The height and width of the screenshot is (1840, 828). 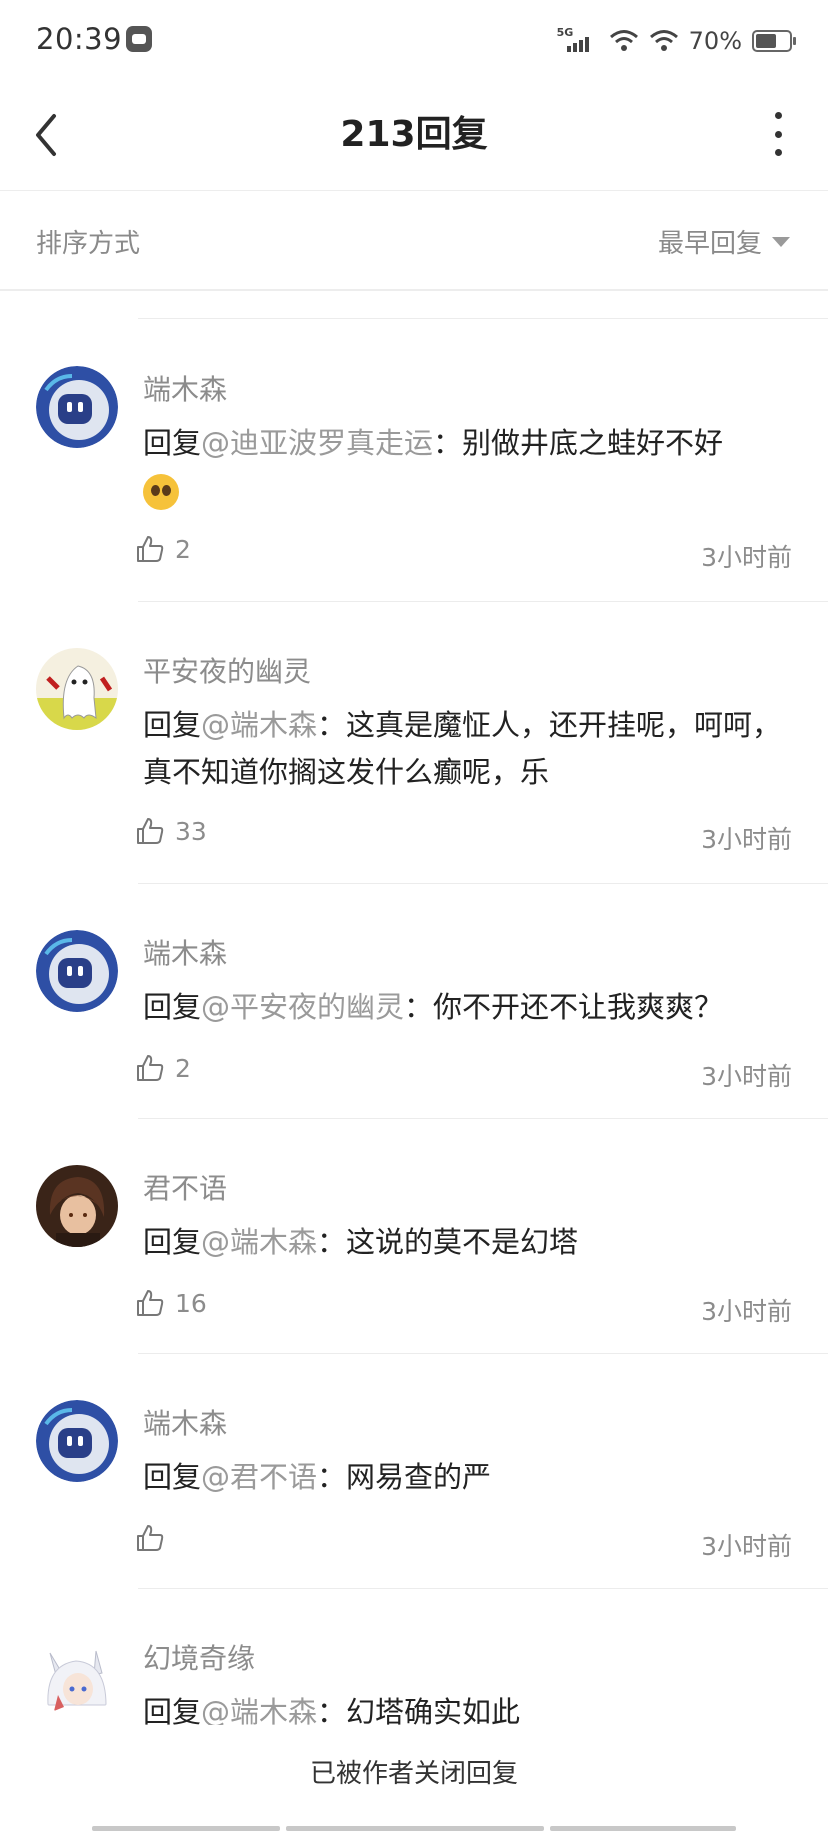 I want to click on reply-item: 幻境奇缘 回复@端木森：幻塔确实如此, so click(x=414, y=1657).